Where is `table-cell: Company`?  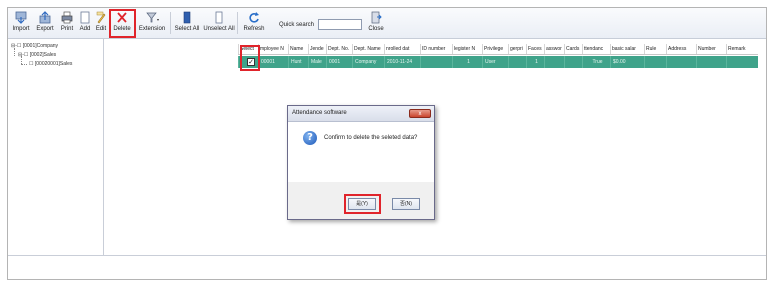 table-cell: Company is located at coordinates (368, 62).